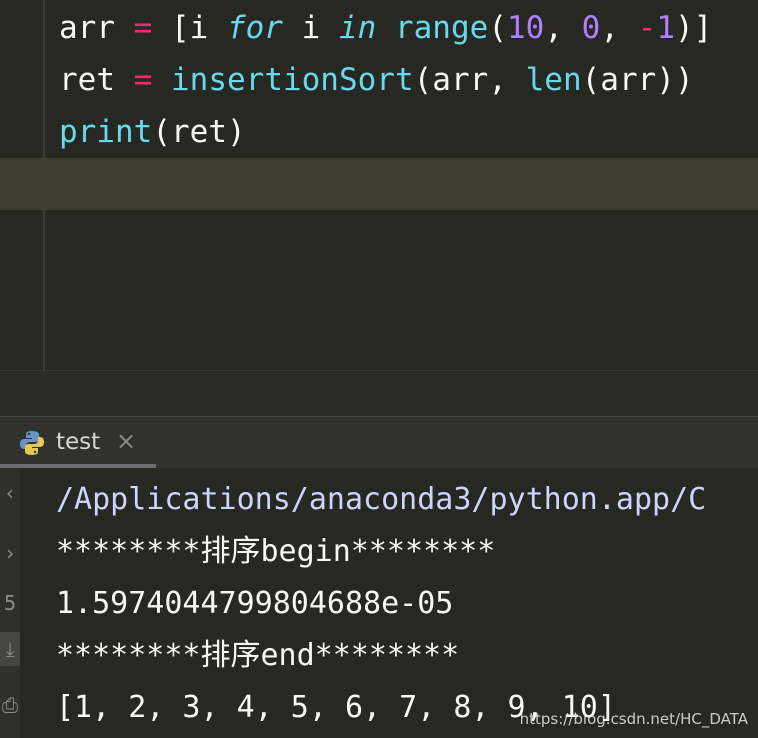  What do you see at coordinates (32, 443) in the screenshot?
I see `python-icon` at bounding box center [32, 443].